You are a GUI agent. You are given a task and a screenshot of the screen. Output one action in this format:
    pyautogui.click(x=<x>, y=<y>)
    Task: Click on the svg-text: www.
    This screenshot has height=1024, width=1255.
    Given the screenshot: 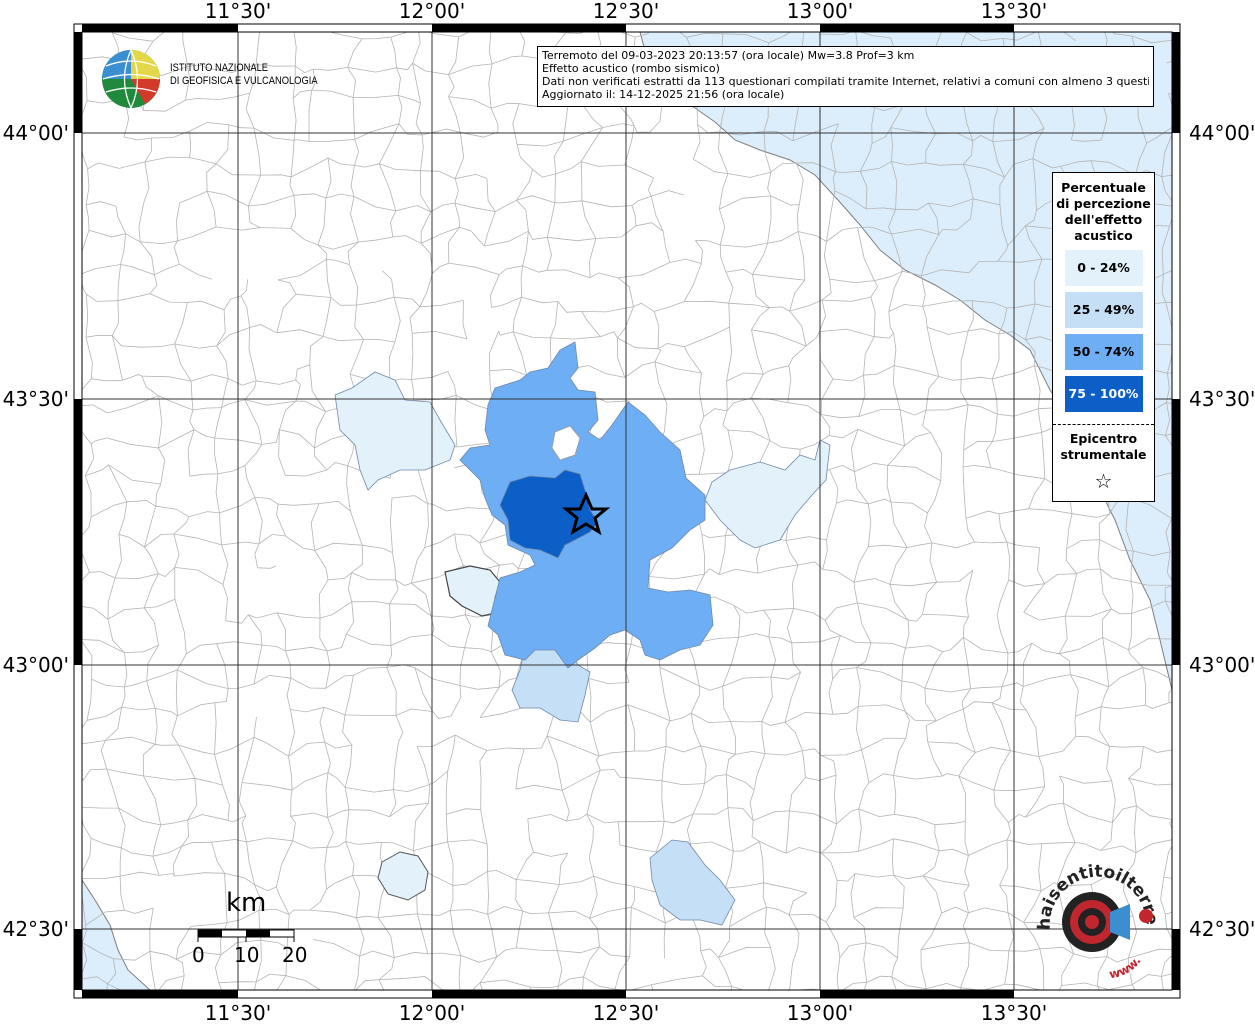 What is the action you would take?
    pyautogui.click(x=1126, y=968)
    